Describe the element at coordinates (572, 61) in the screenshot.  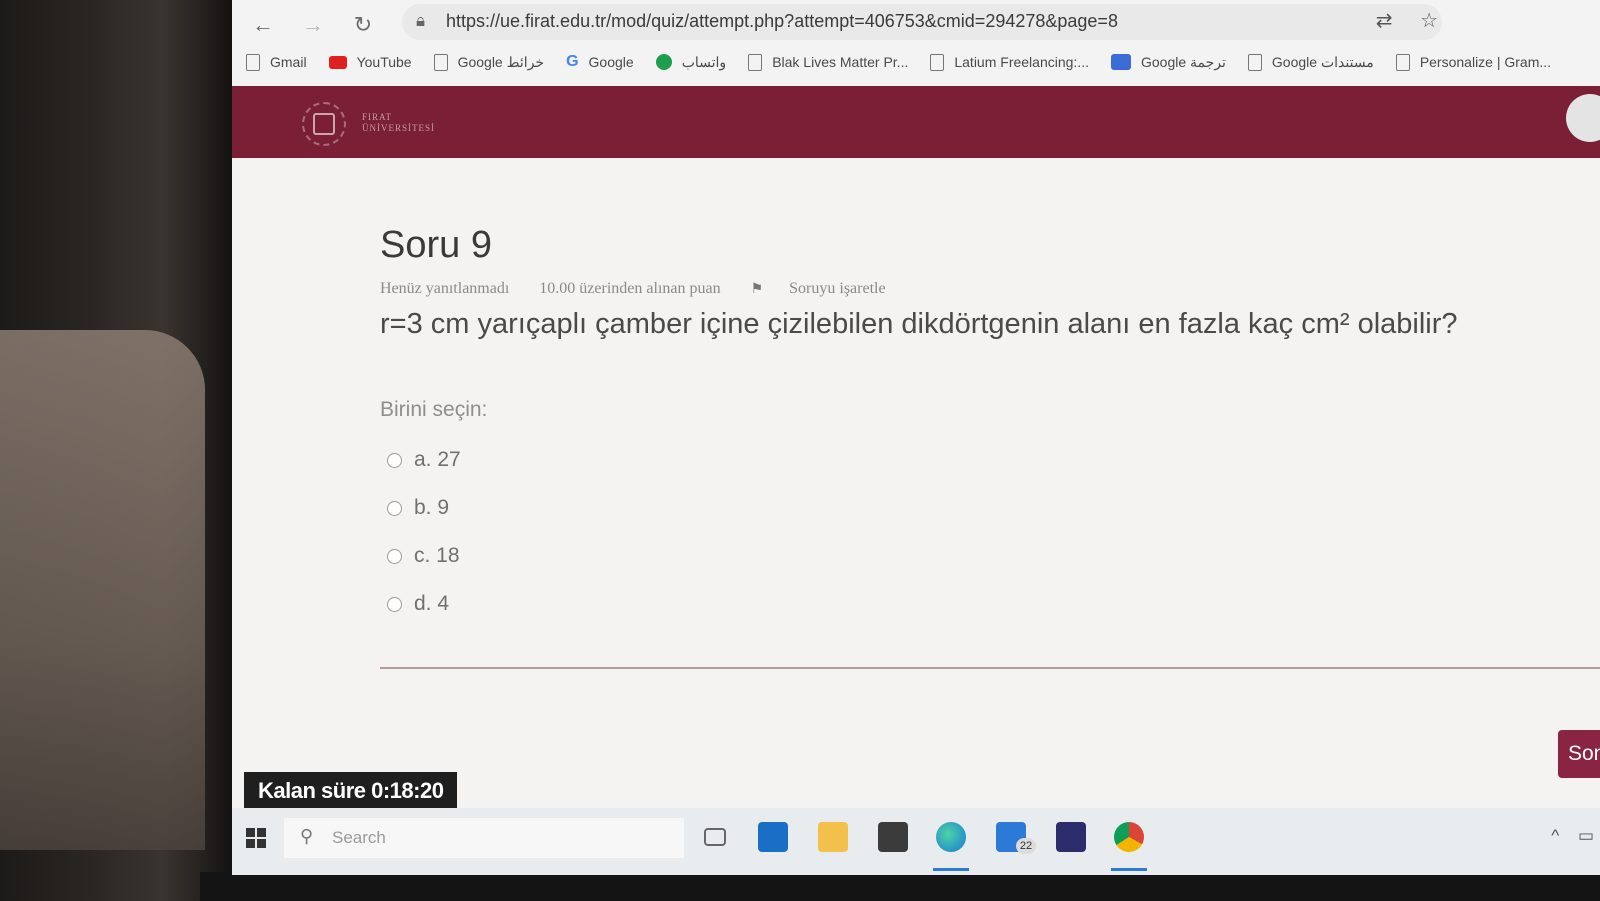
I see `google-icon: G` at that location.